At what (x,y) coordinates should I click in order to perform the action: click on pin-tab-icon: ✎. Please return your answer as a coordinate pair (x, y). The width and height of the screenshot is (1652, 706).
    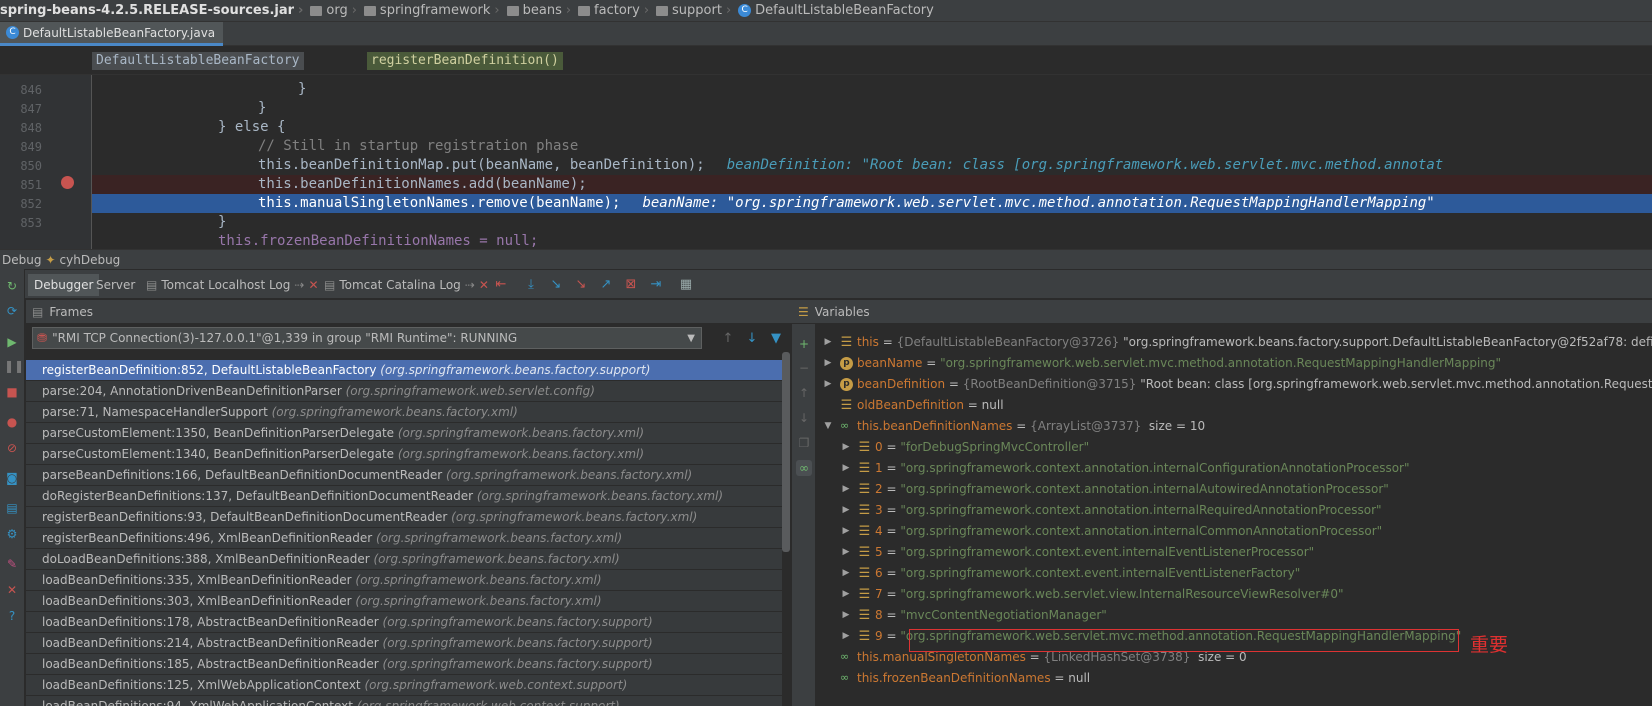
    Looking at the image, I should click on (12, 564).